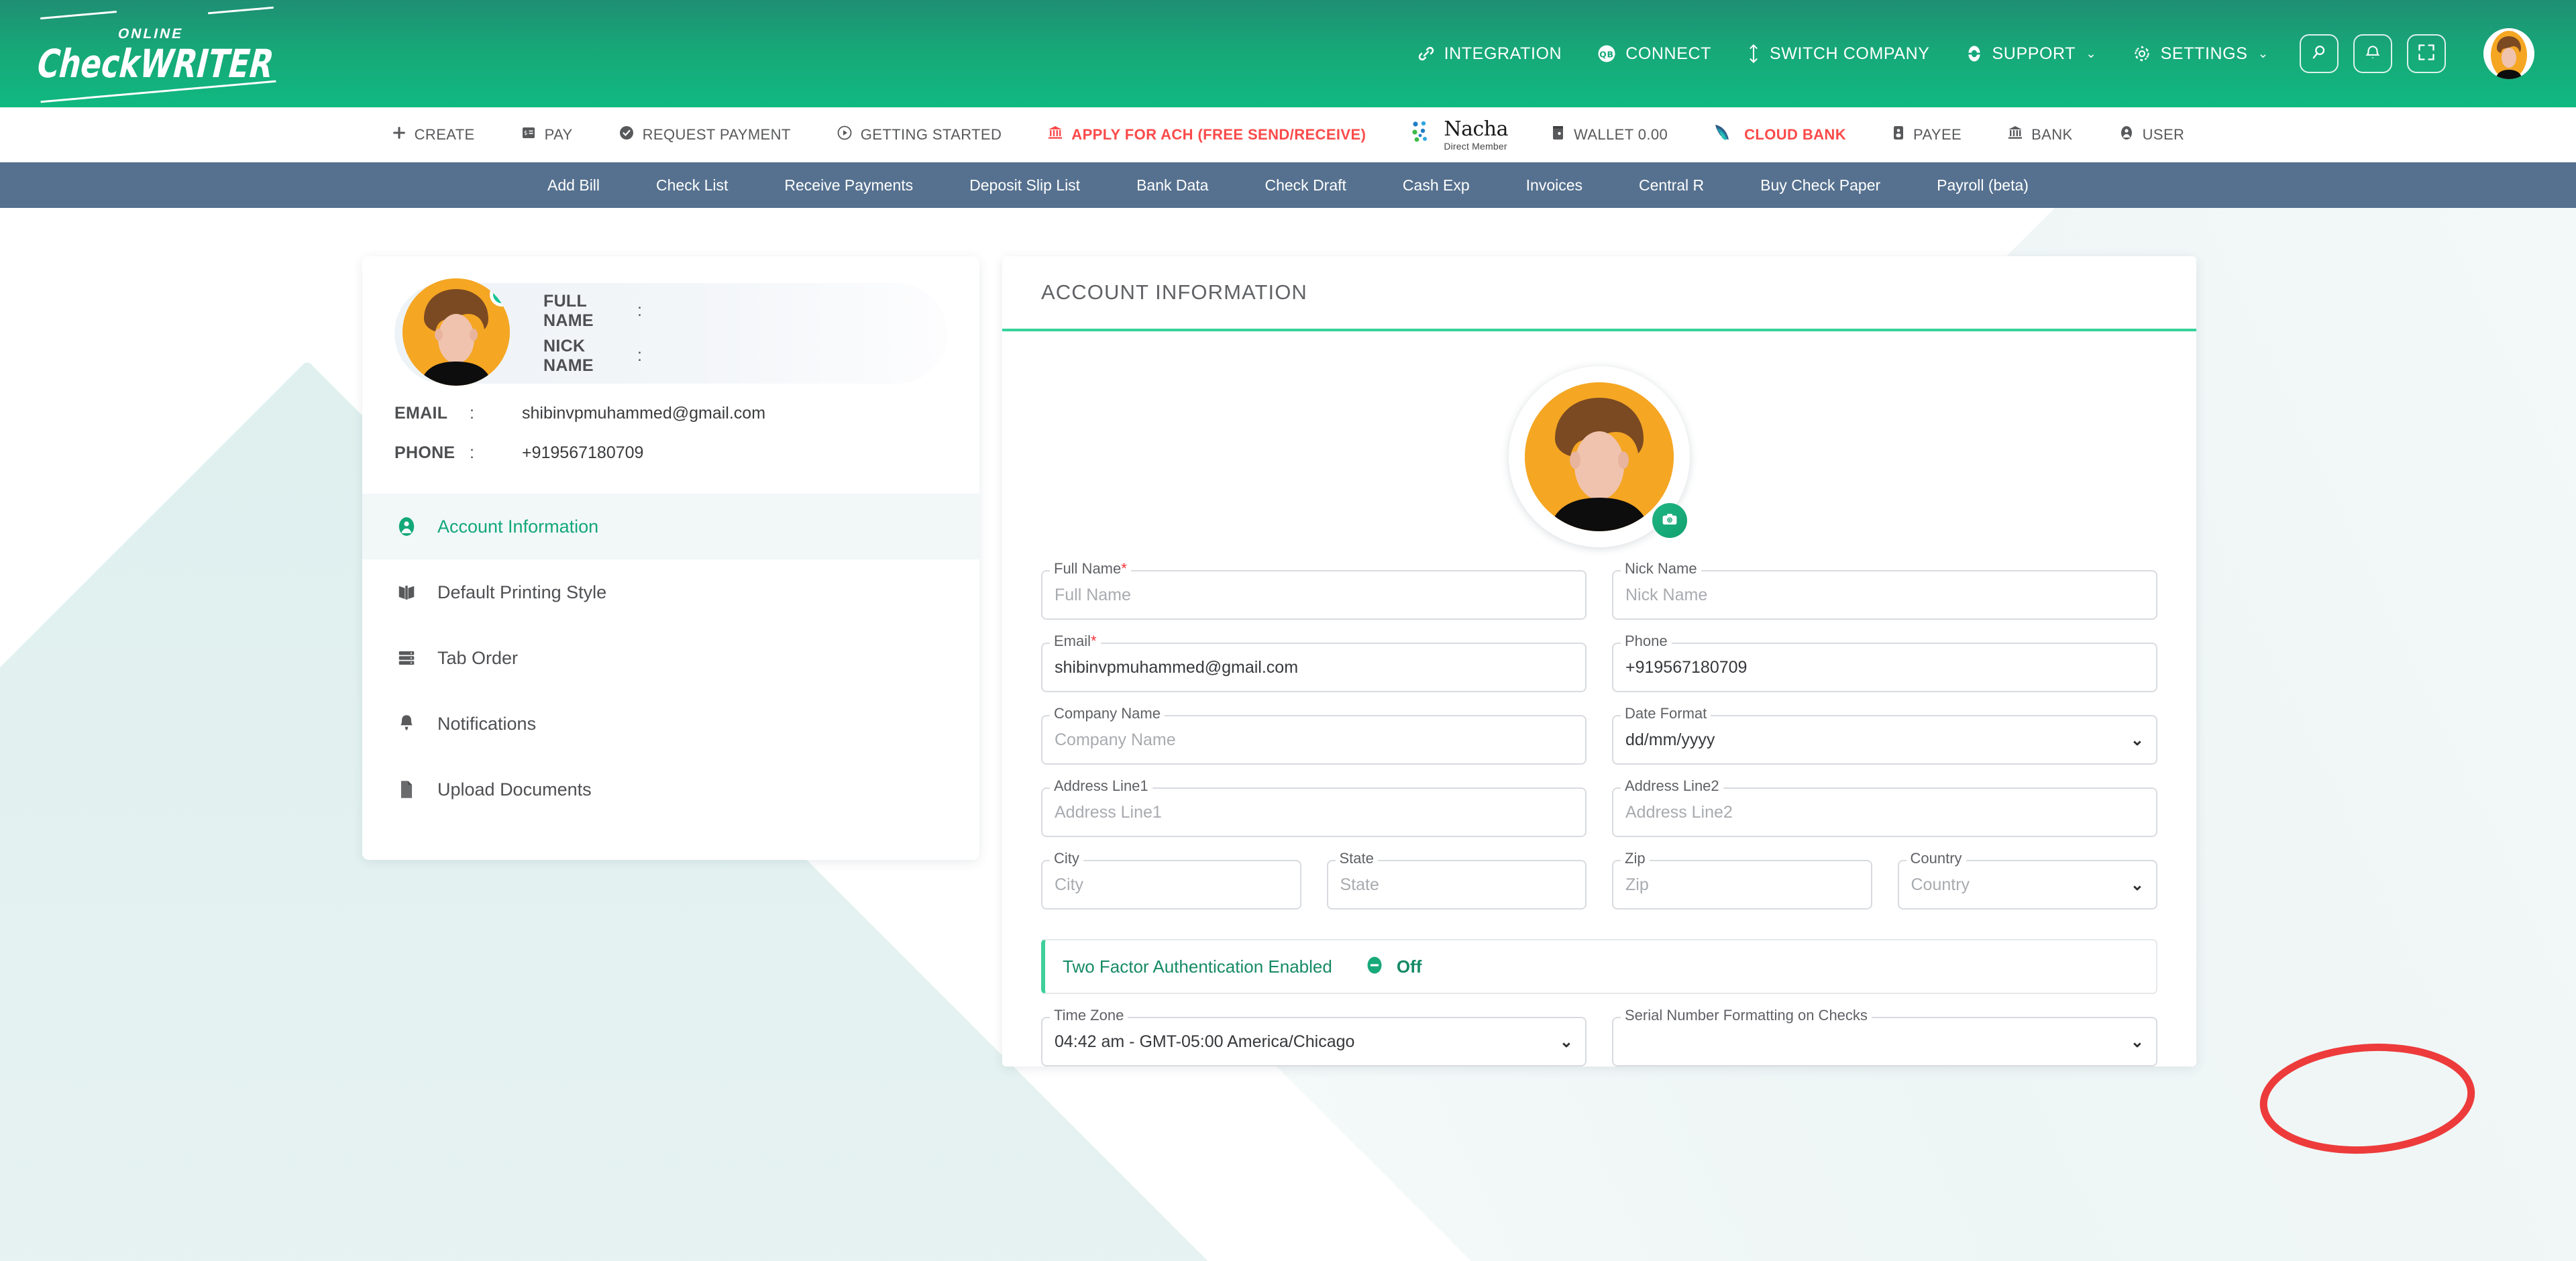  What do you see at coordinates (1374, 967) in the screenshot?
I see `minus-circle-icon` at bounding box center [1374, 967].